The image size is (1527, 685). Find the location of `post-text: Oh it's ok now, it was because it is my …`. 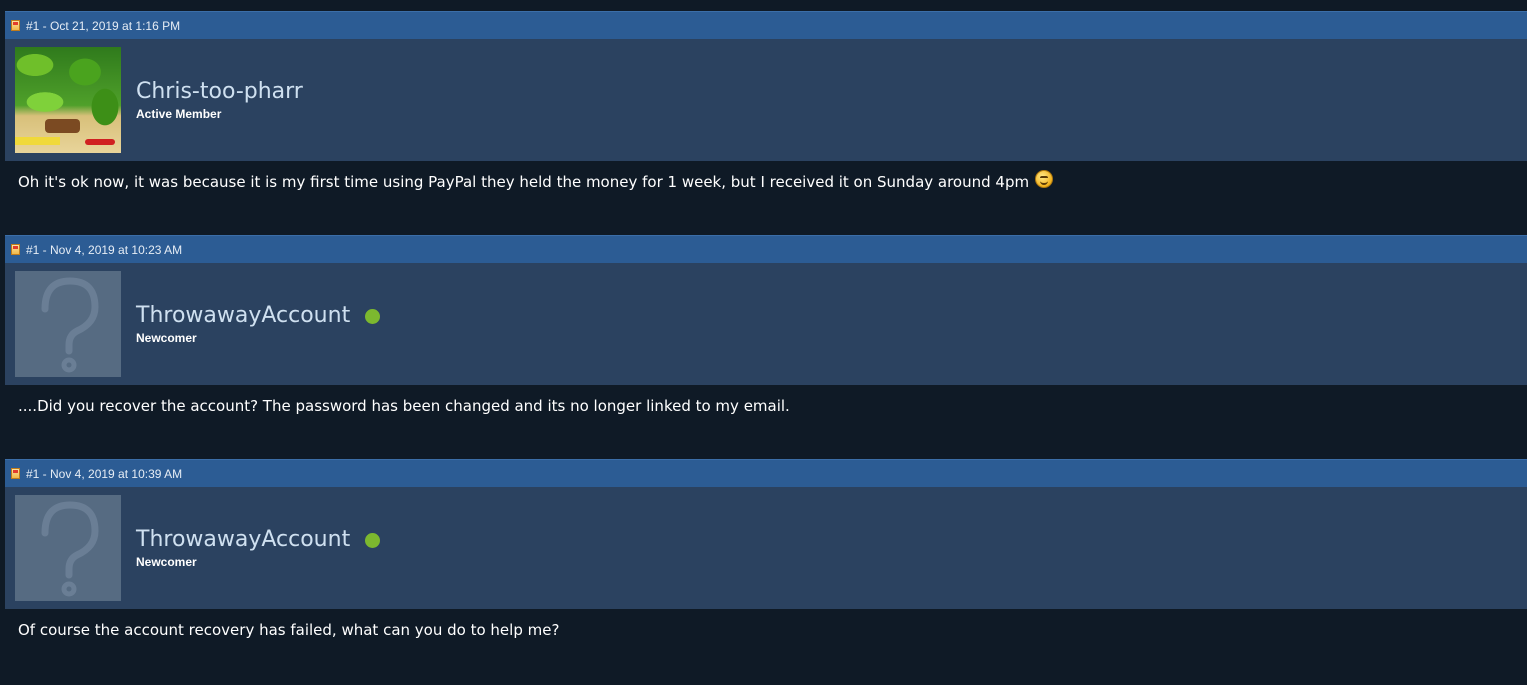

post-text: Oh it's ok now, it was because it is my … is located at coordinates (524, 182).